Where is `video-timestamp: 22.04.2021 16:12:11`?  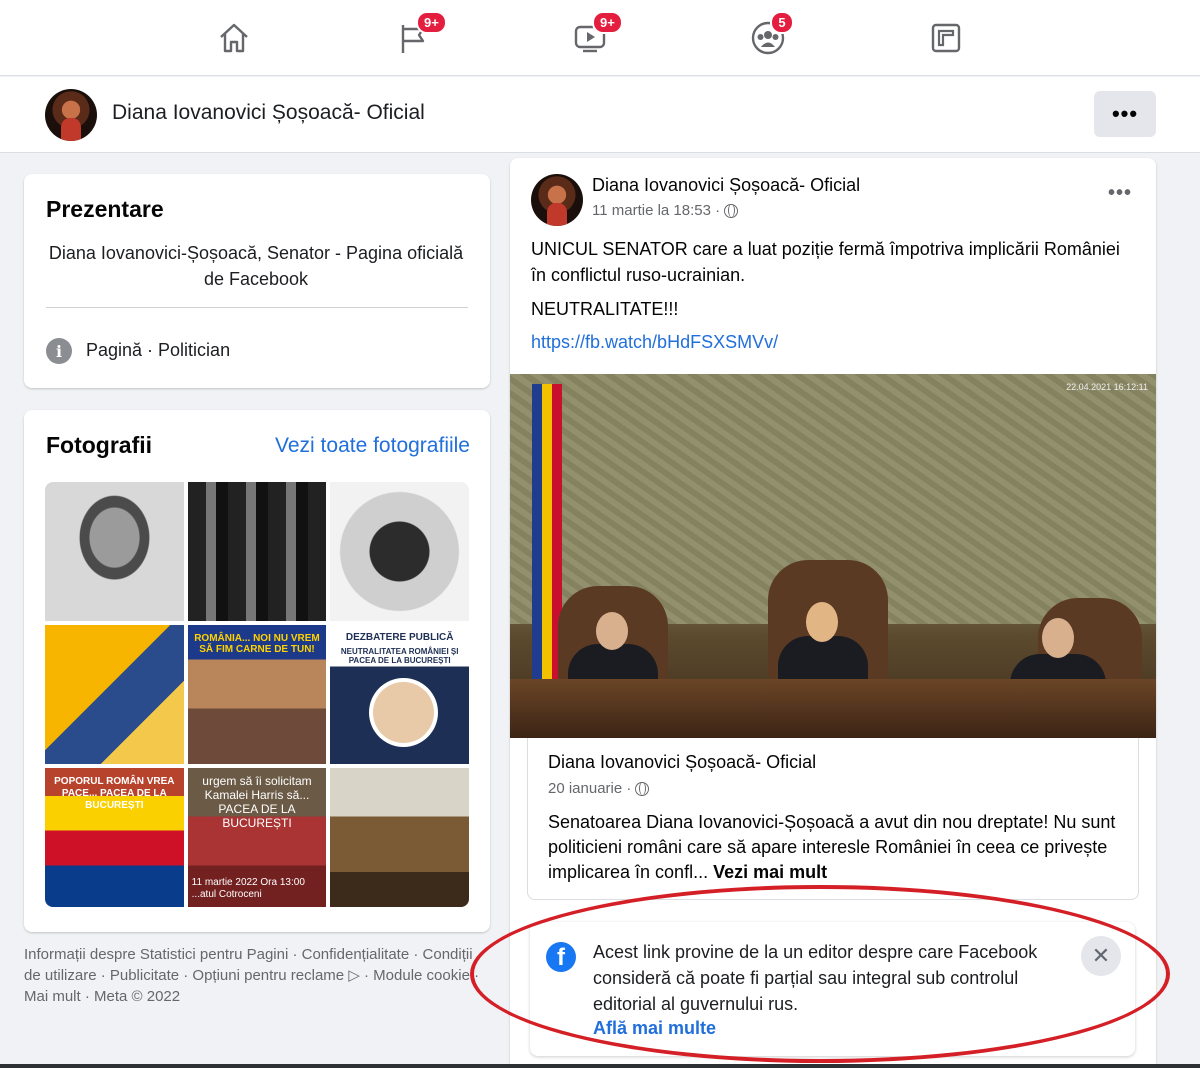 video-timestamp: 22.04.2021 16:12:11 is located at coordinates (1107, 387).